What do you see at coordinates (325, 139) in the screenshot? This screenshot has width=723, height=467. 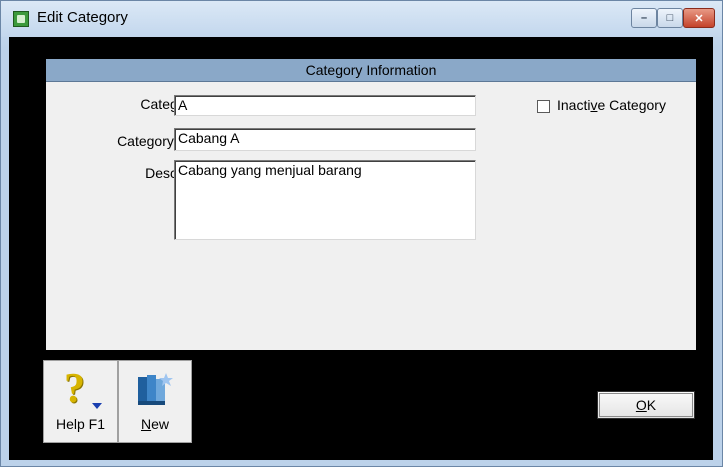 I see `category-name-input: Cabang A` at bounding box center [325, 139].